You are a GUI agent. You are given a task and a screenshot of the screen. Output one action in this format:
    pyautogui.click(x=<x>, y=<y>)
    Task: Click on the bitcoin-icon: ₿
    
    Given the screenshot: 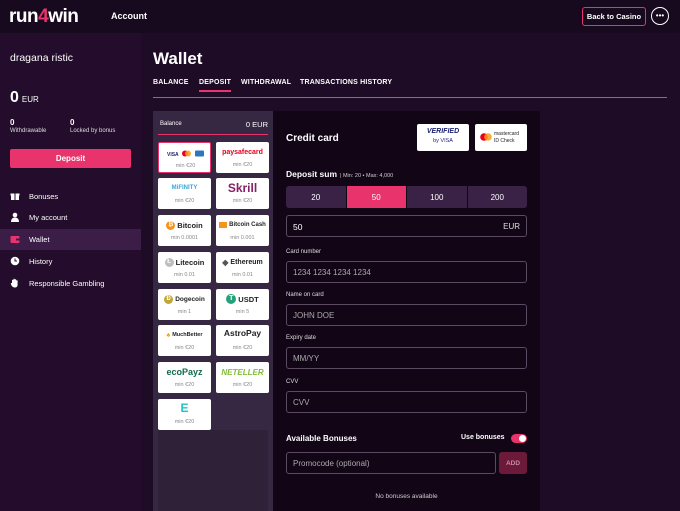 What is the action you would take?
    pyautogui.click(x=171, y=225)
    